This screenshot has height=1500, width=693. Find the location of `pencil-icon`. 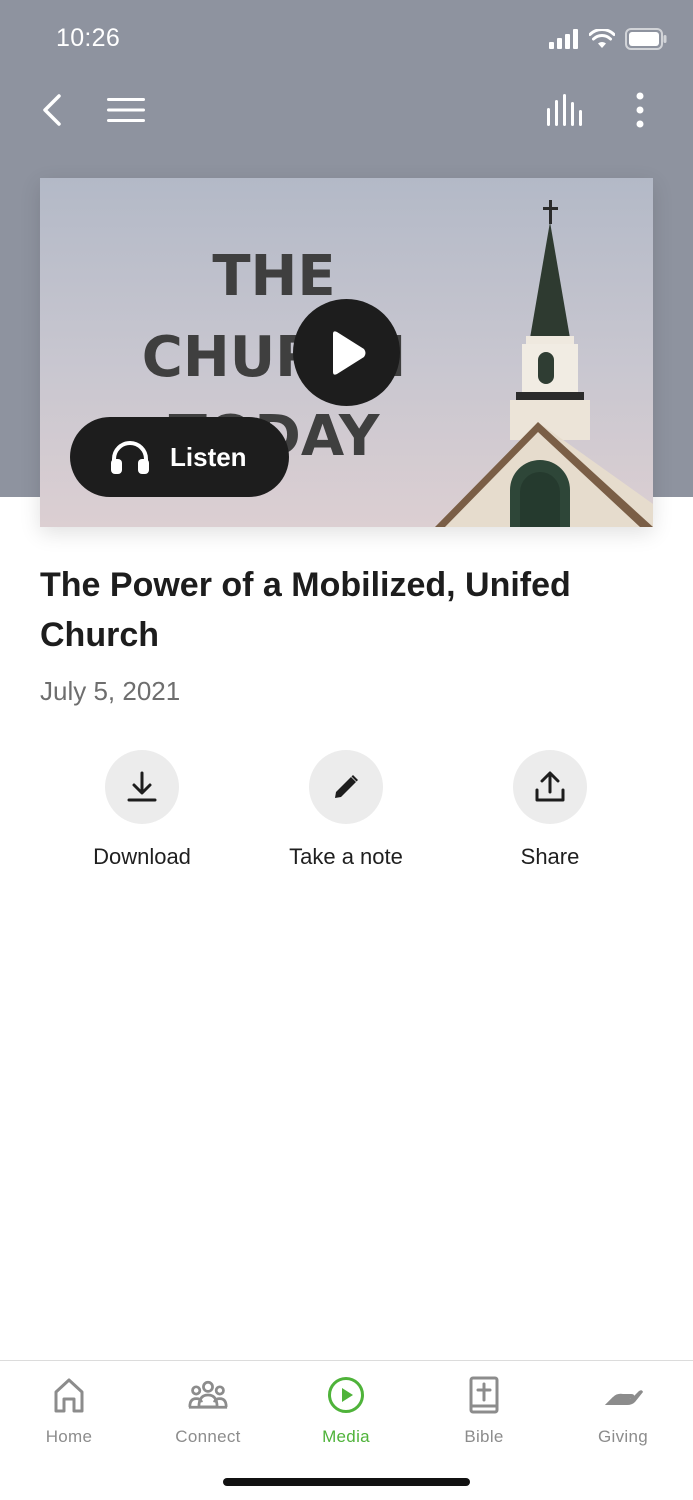

pencil-icon is located at coordinates (346, 786).